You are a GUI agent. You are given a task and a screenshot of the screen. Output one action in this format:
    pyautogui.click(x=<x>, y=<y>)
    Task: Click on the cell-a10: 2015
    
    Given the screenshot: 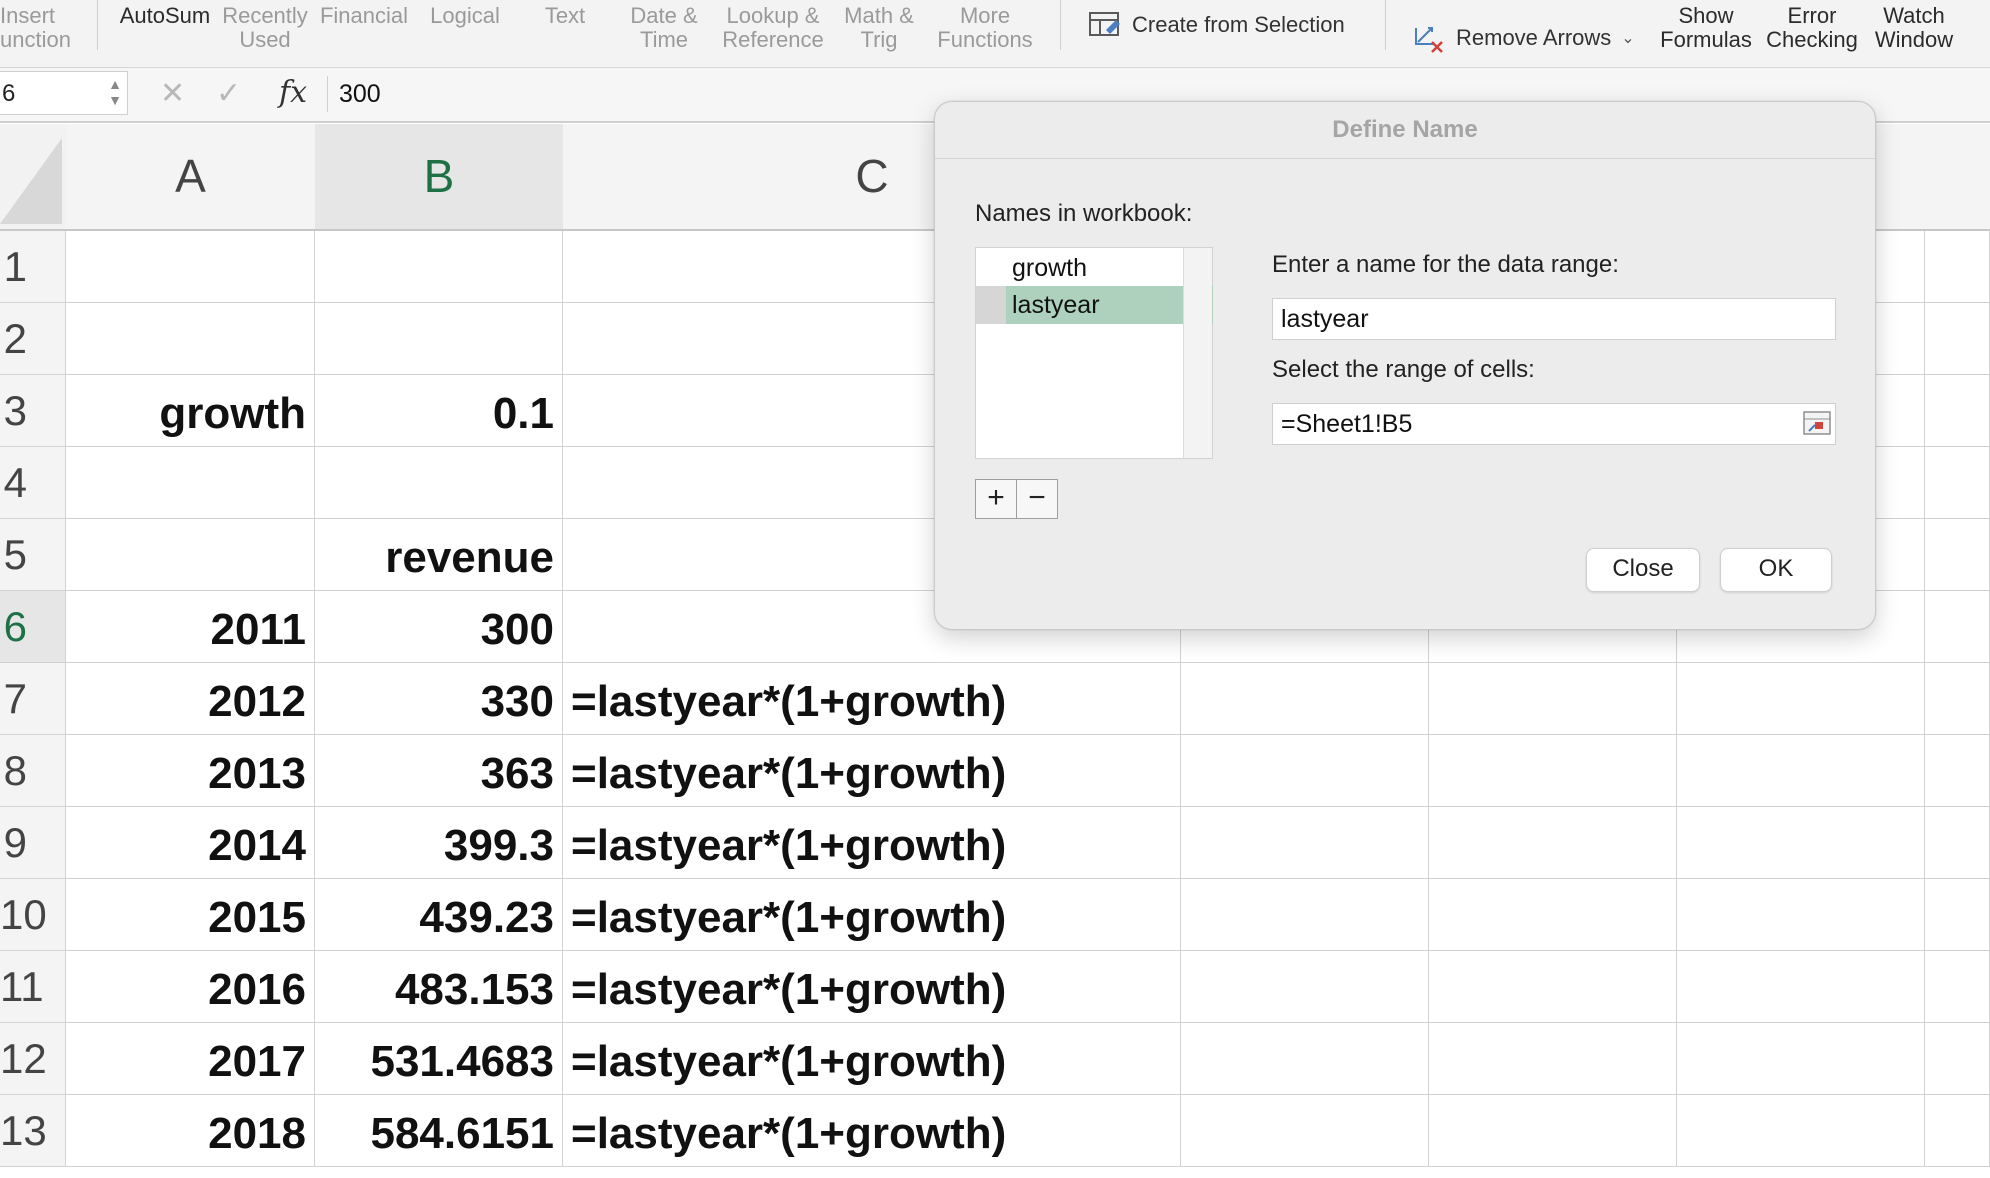 What is the action you would take?
    pyautogui.click(x=190, y=915)
    